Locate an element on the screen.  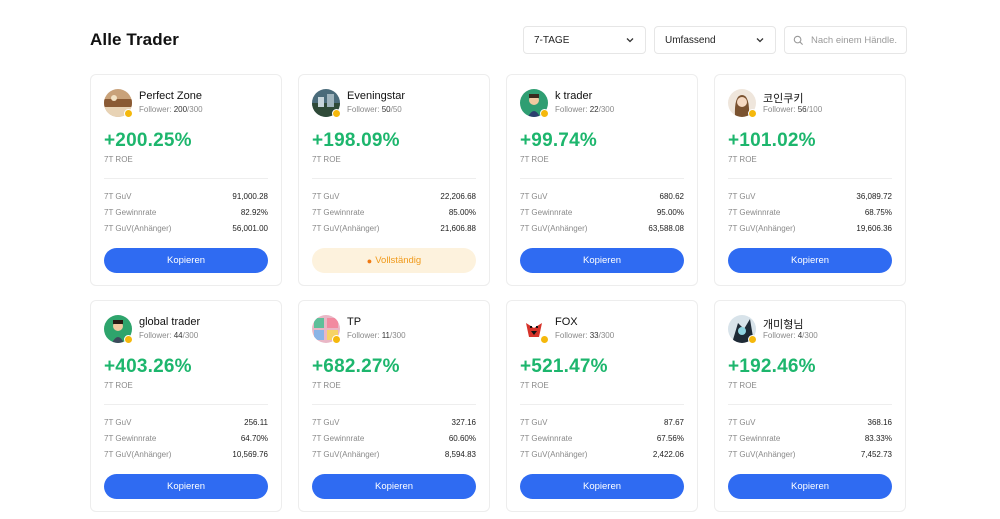
follower-current: 22 is located at coordinates (594, 109).